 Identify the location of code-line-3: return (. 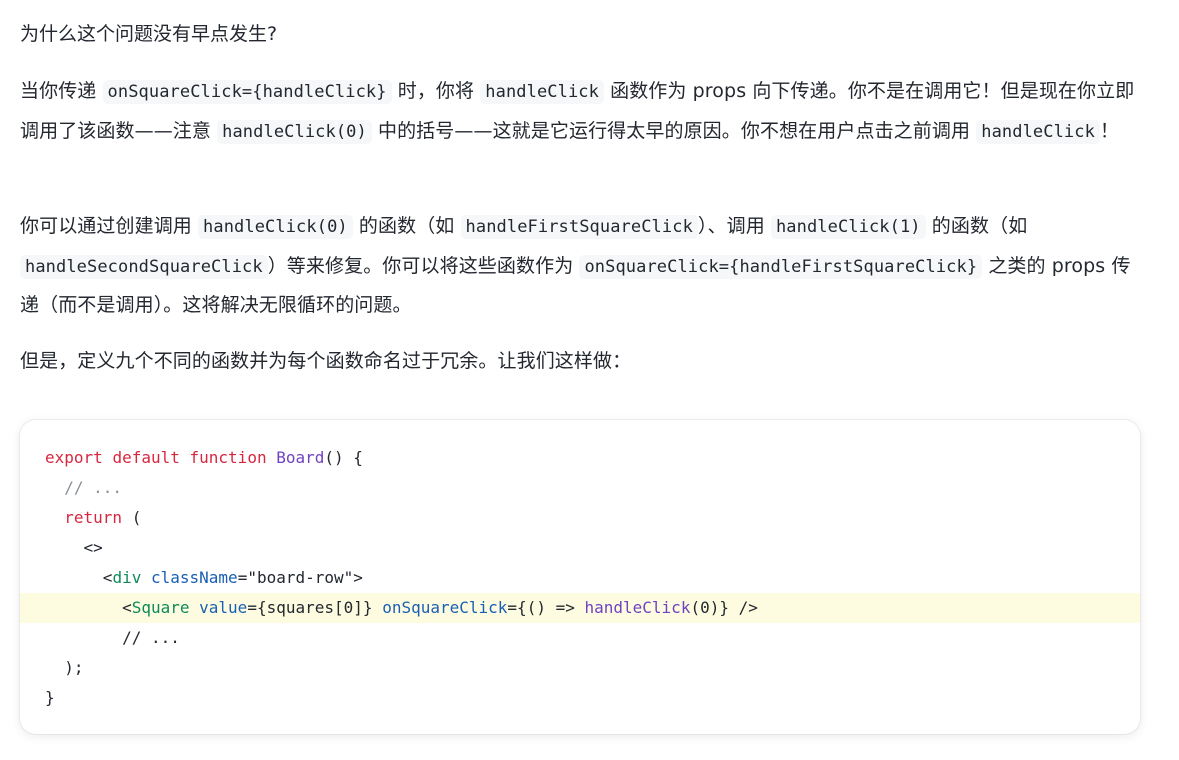
(580, 518).